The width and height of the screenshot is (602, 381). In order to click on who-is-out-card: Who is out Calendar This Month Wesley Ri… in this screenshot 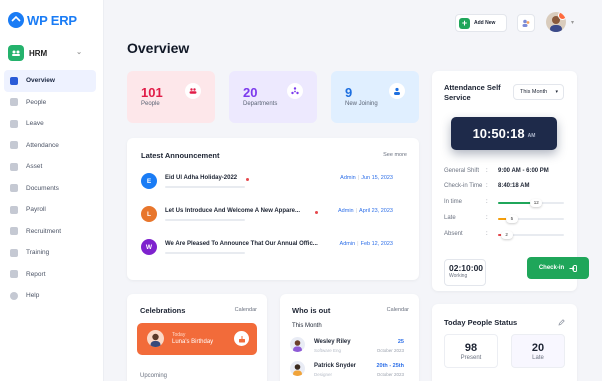, I will do `click(349, 337)`.